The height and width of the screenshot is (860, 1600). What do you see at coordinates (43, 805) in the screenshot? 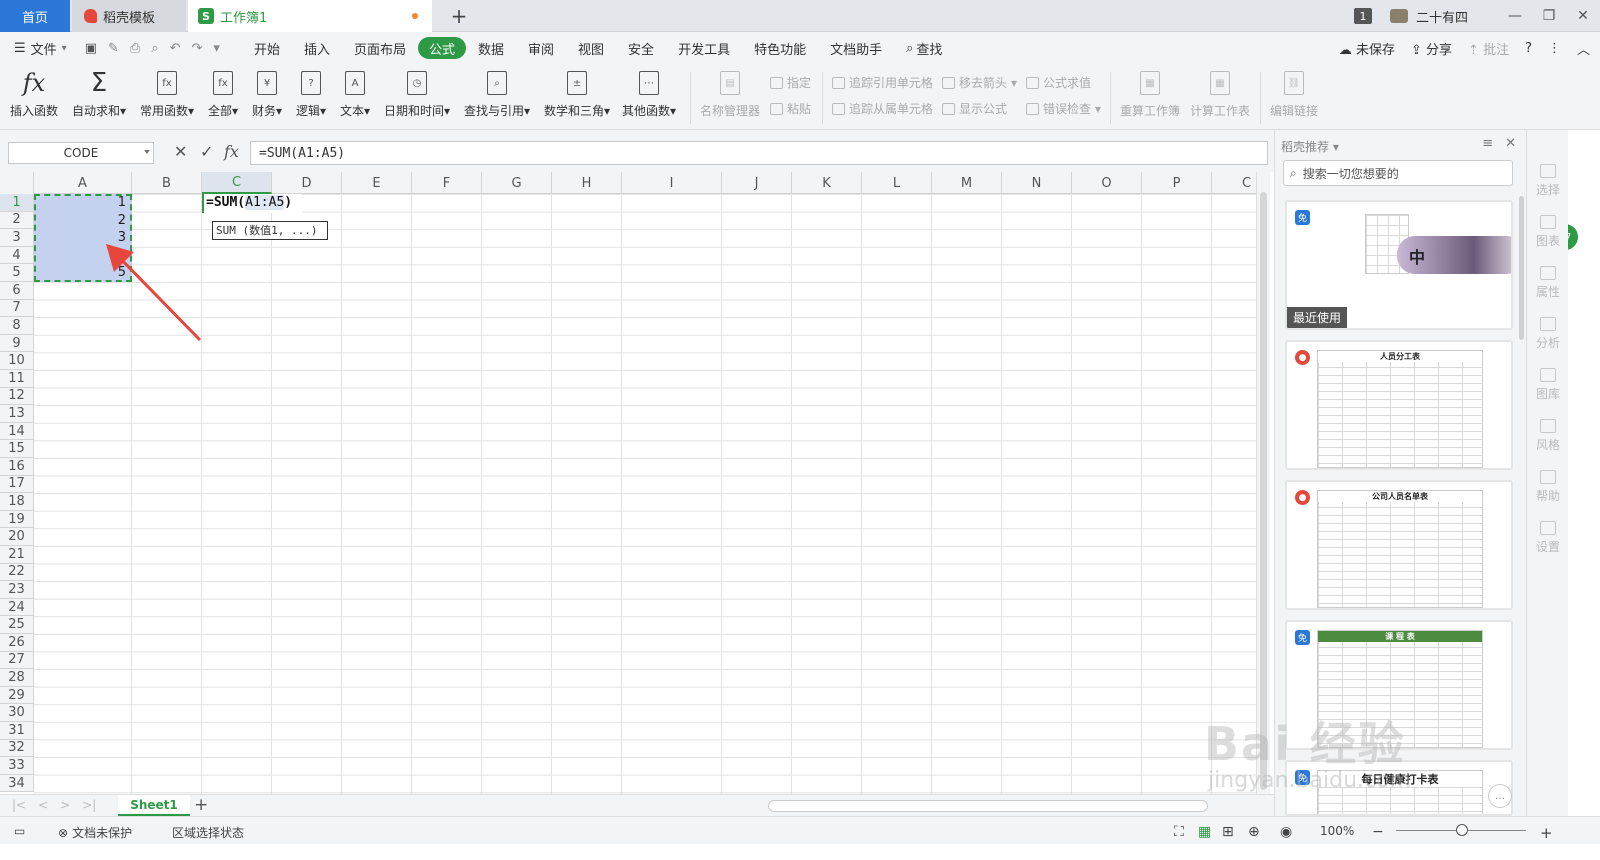
I see `sheet-nav-button: <` at bounding box center [43, 805].